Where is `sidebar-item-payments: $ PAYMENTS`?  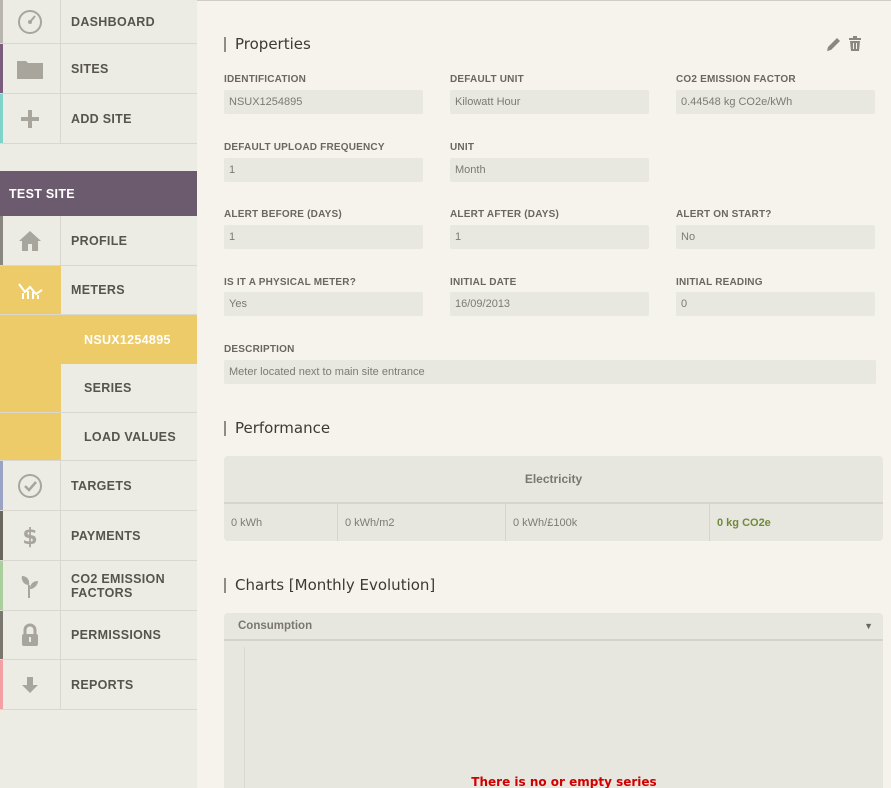
sidebar-item-payments: $ PAYMENTS is located at coordinates (98, 536).